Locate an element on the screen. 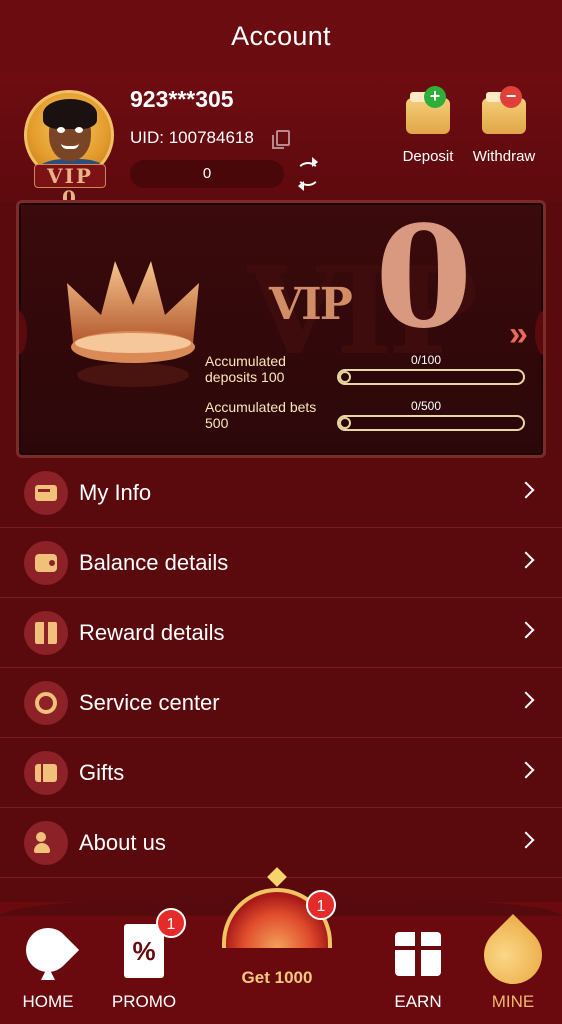  nav-label: MINE is located at coordinates (513, 1001).